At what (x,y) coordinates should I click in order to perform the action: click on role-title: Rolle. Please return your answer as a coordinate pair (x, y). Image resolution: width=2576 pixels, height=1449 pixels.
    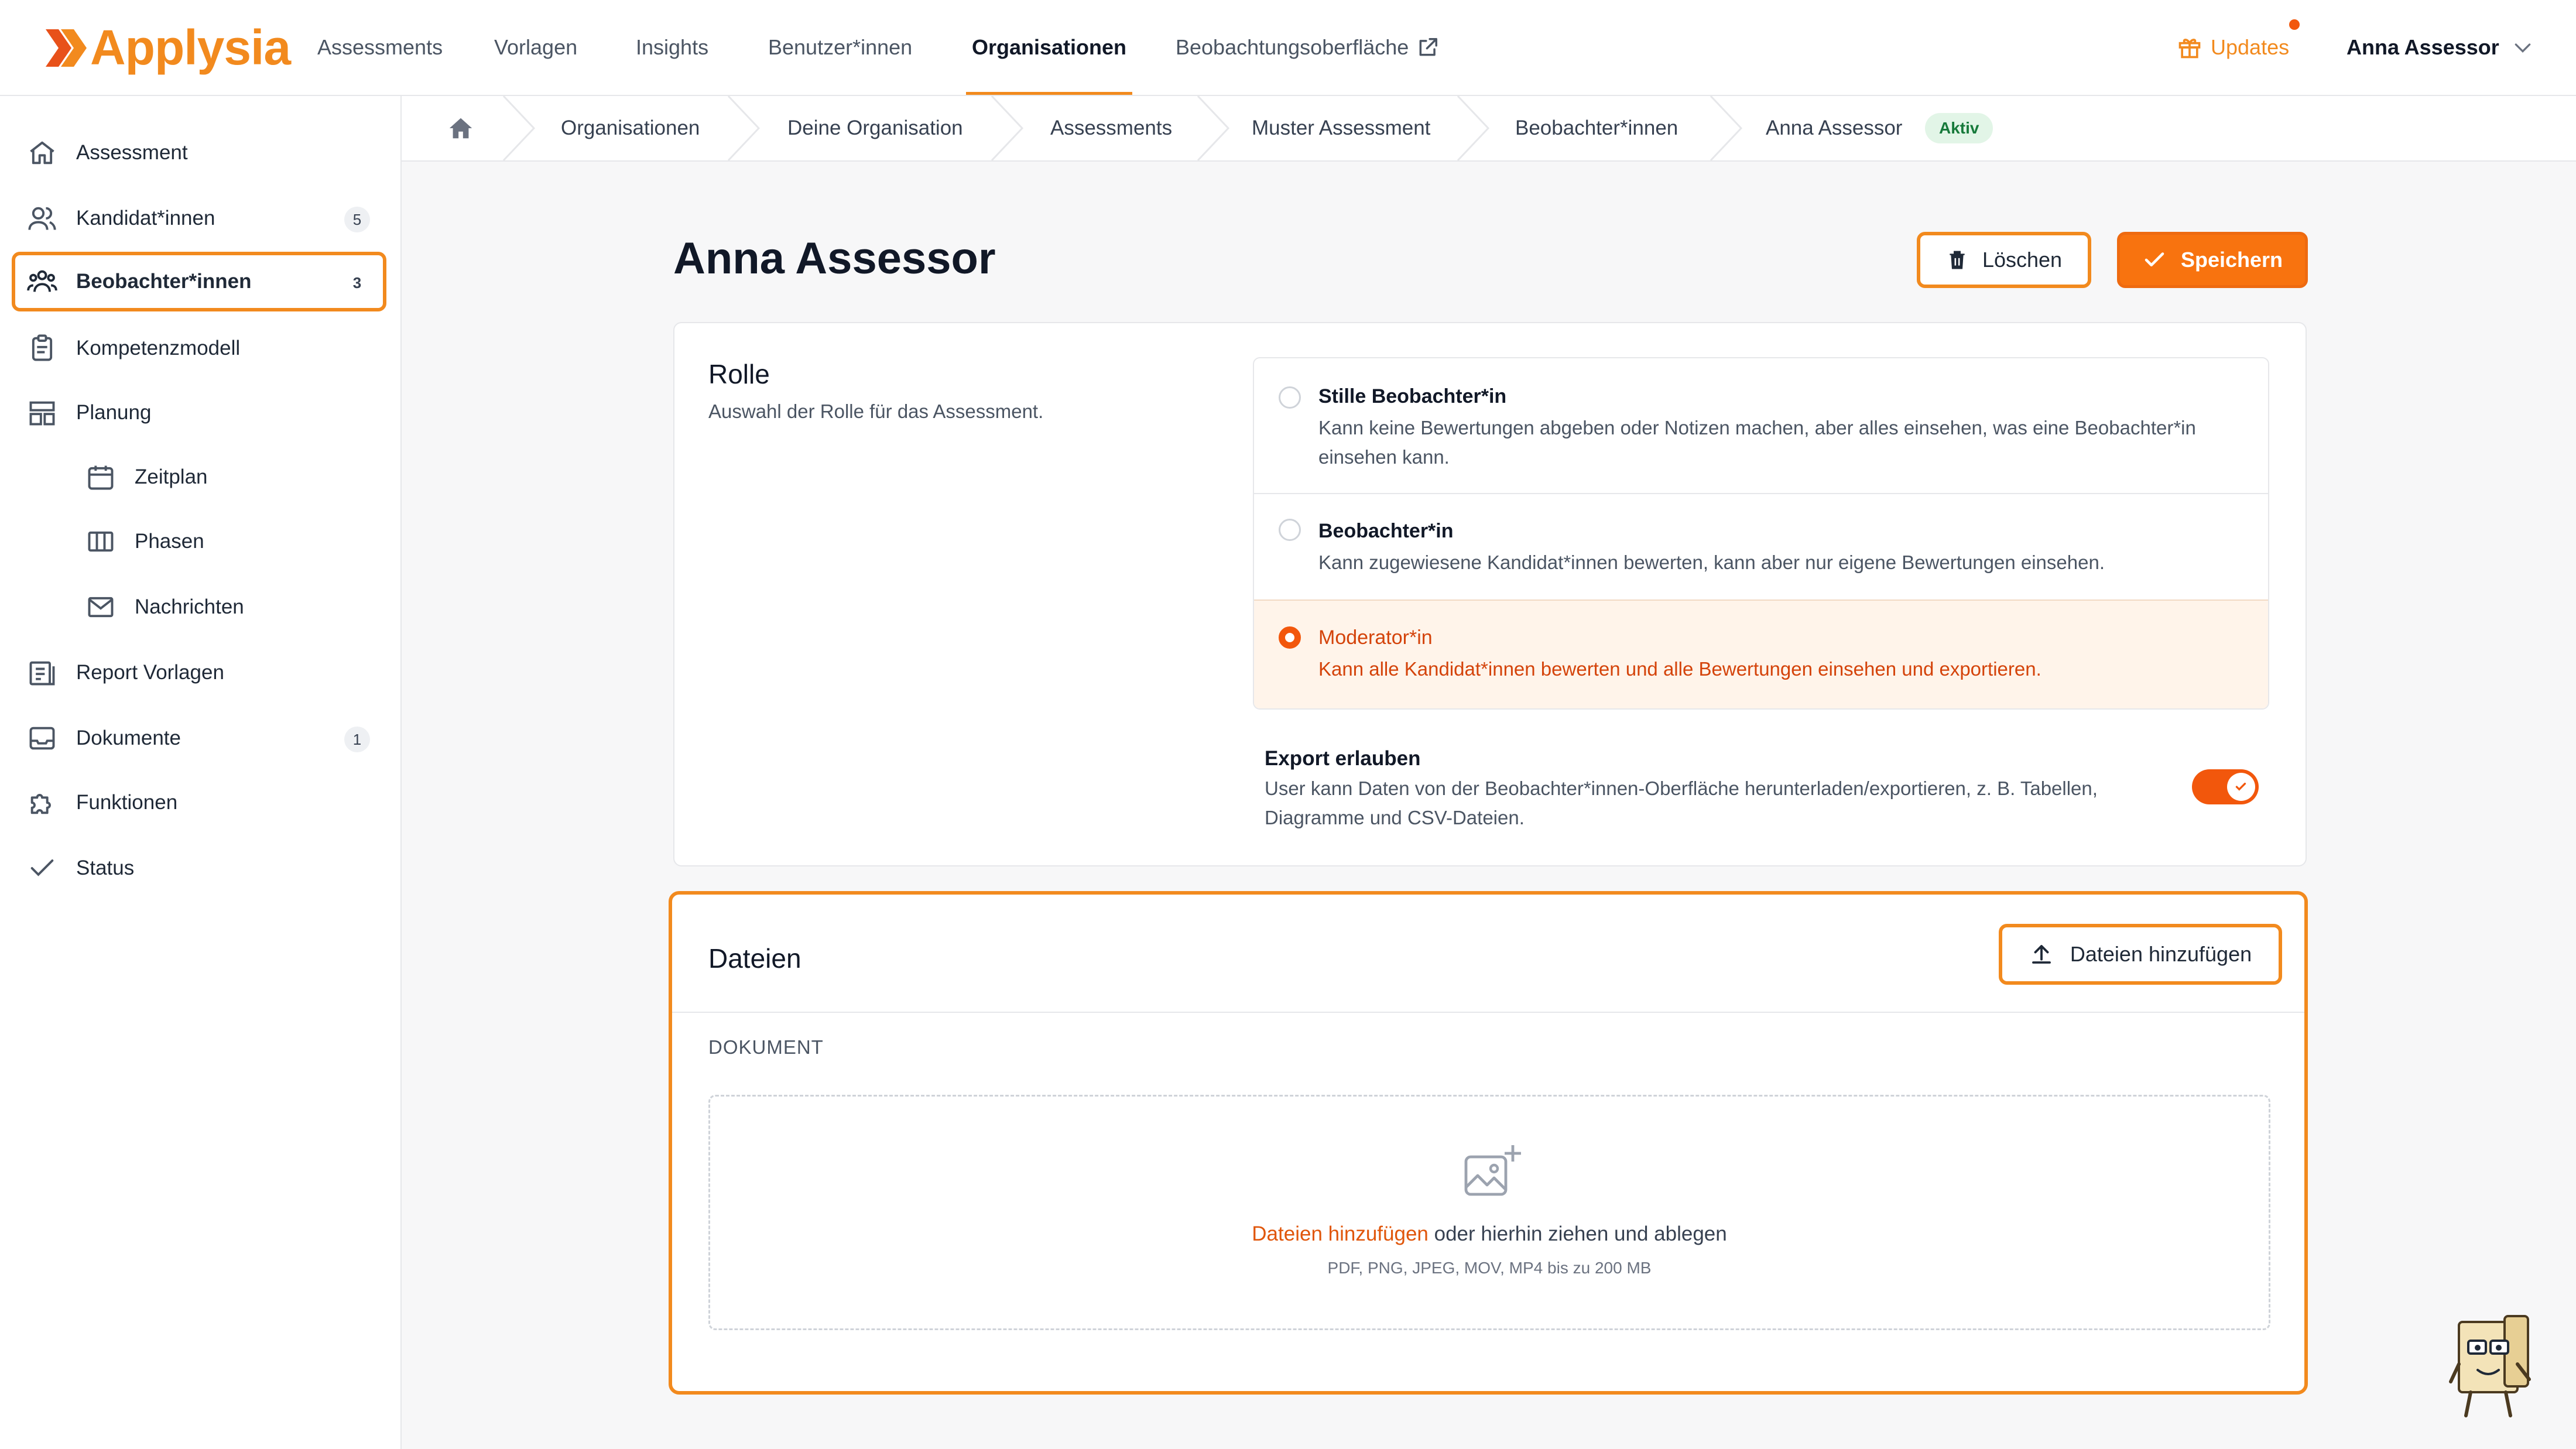
    Looking at the image, I should click on (739, 374).